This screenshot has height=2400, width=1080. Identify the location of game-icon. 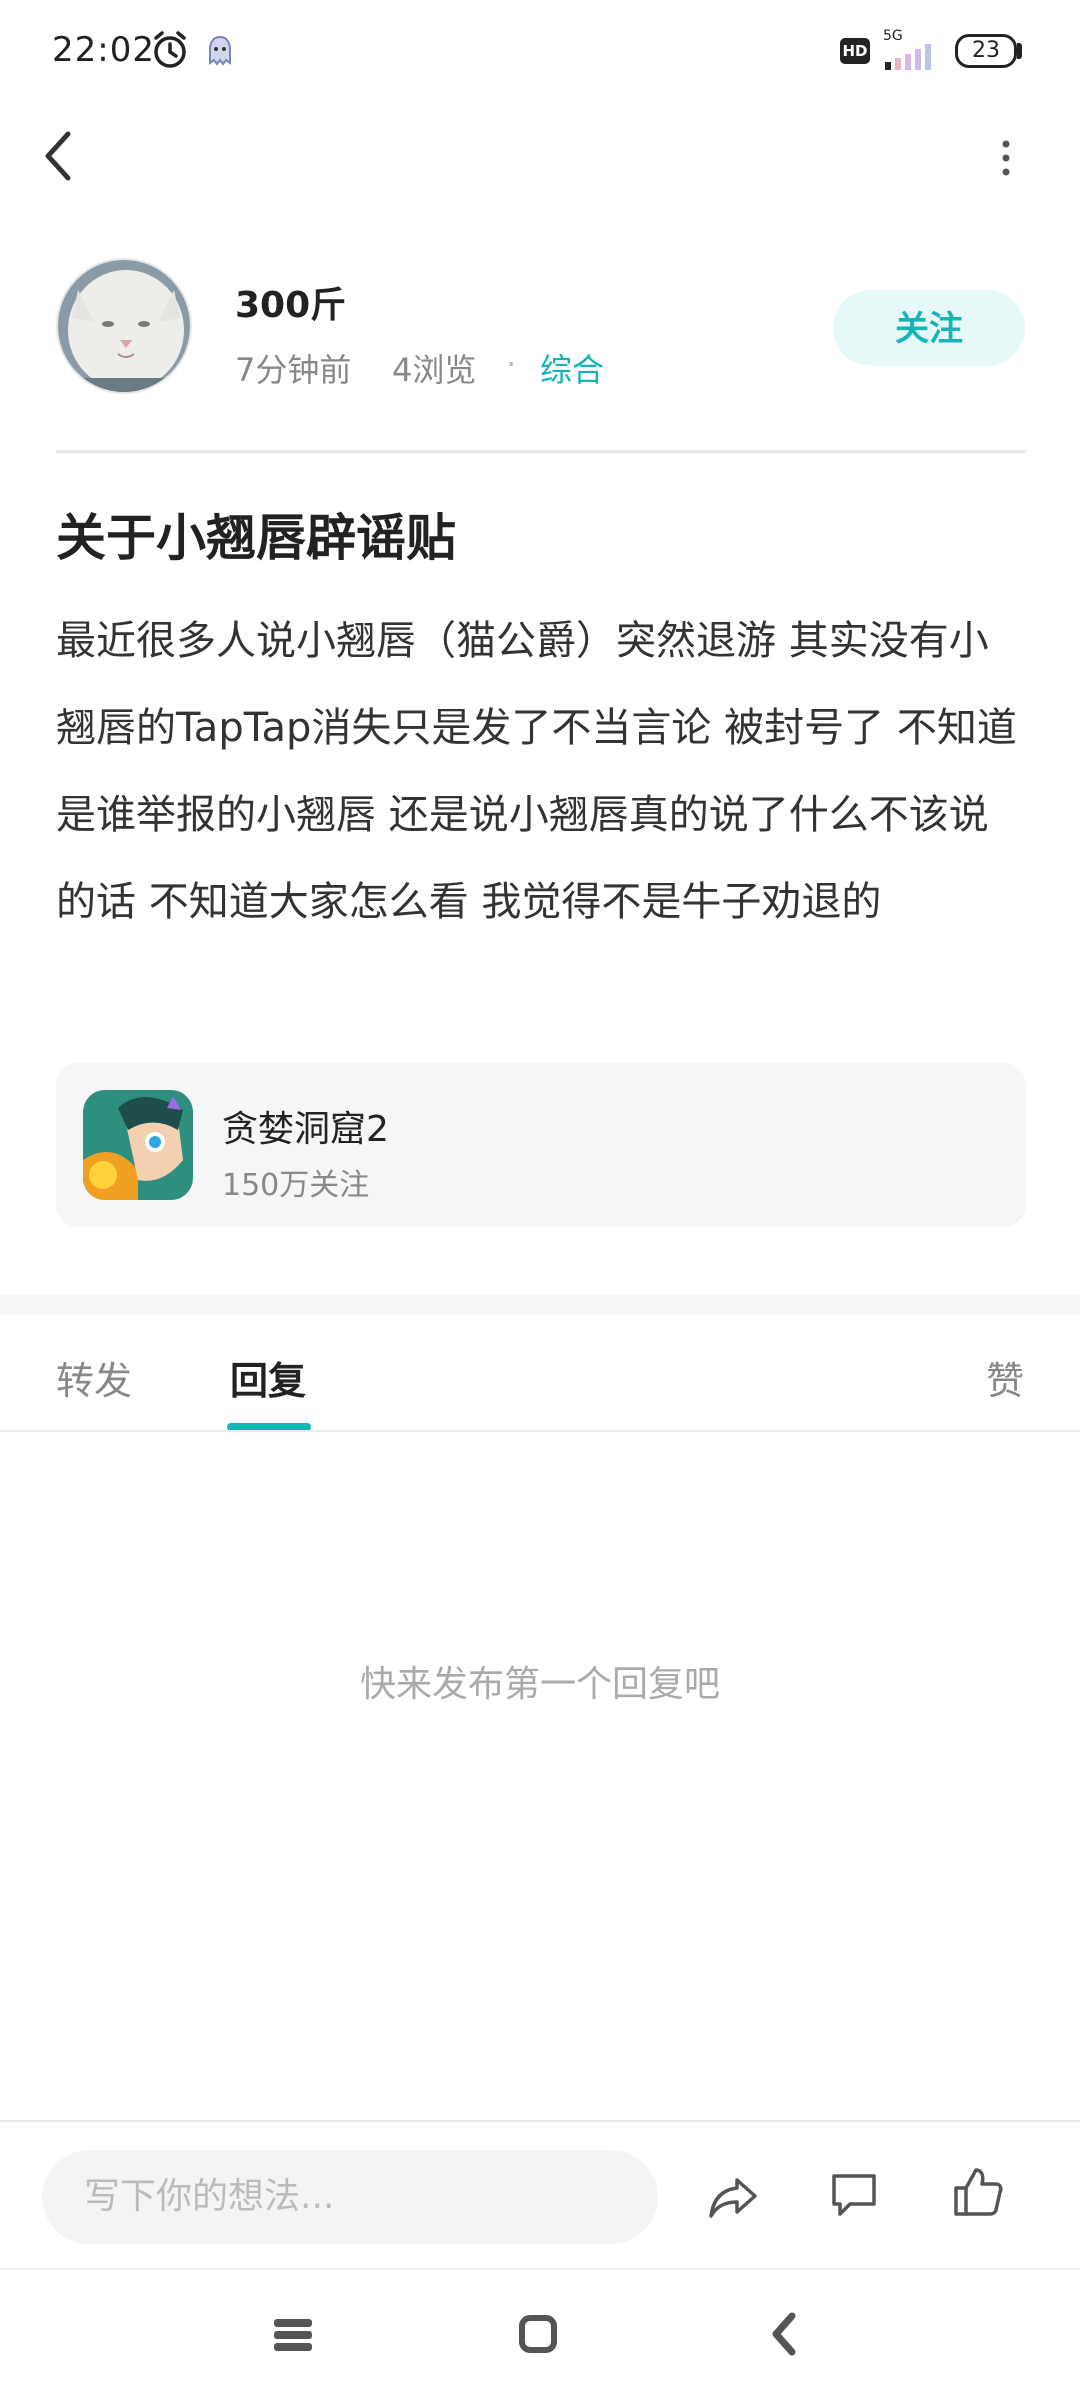
(138, 1145).